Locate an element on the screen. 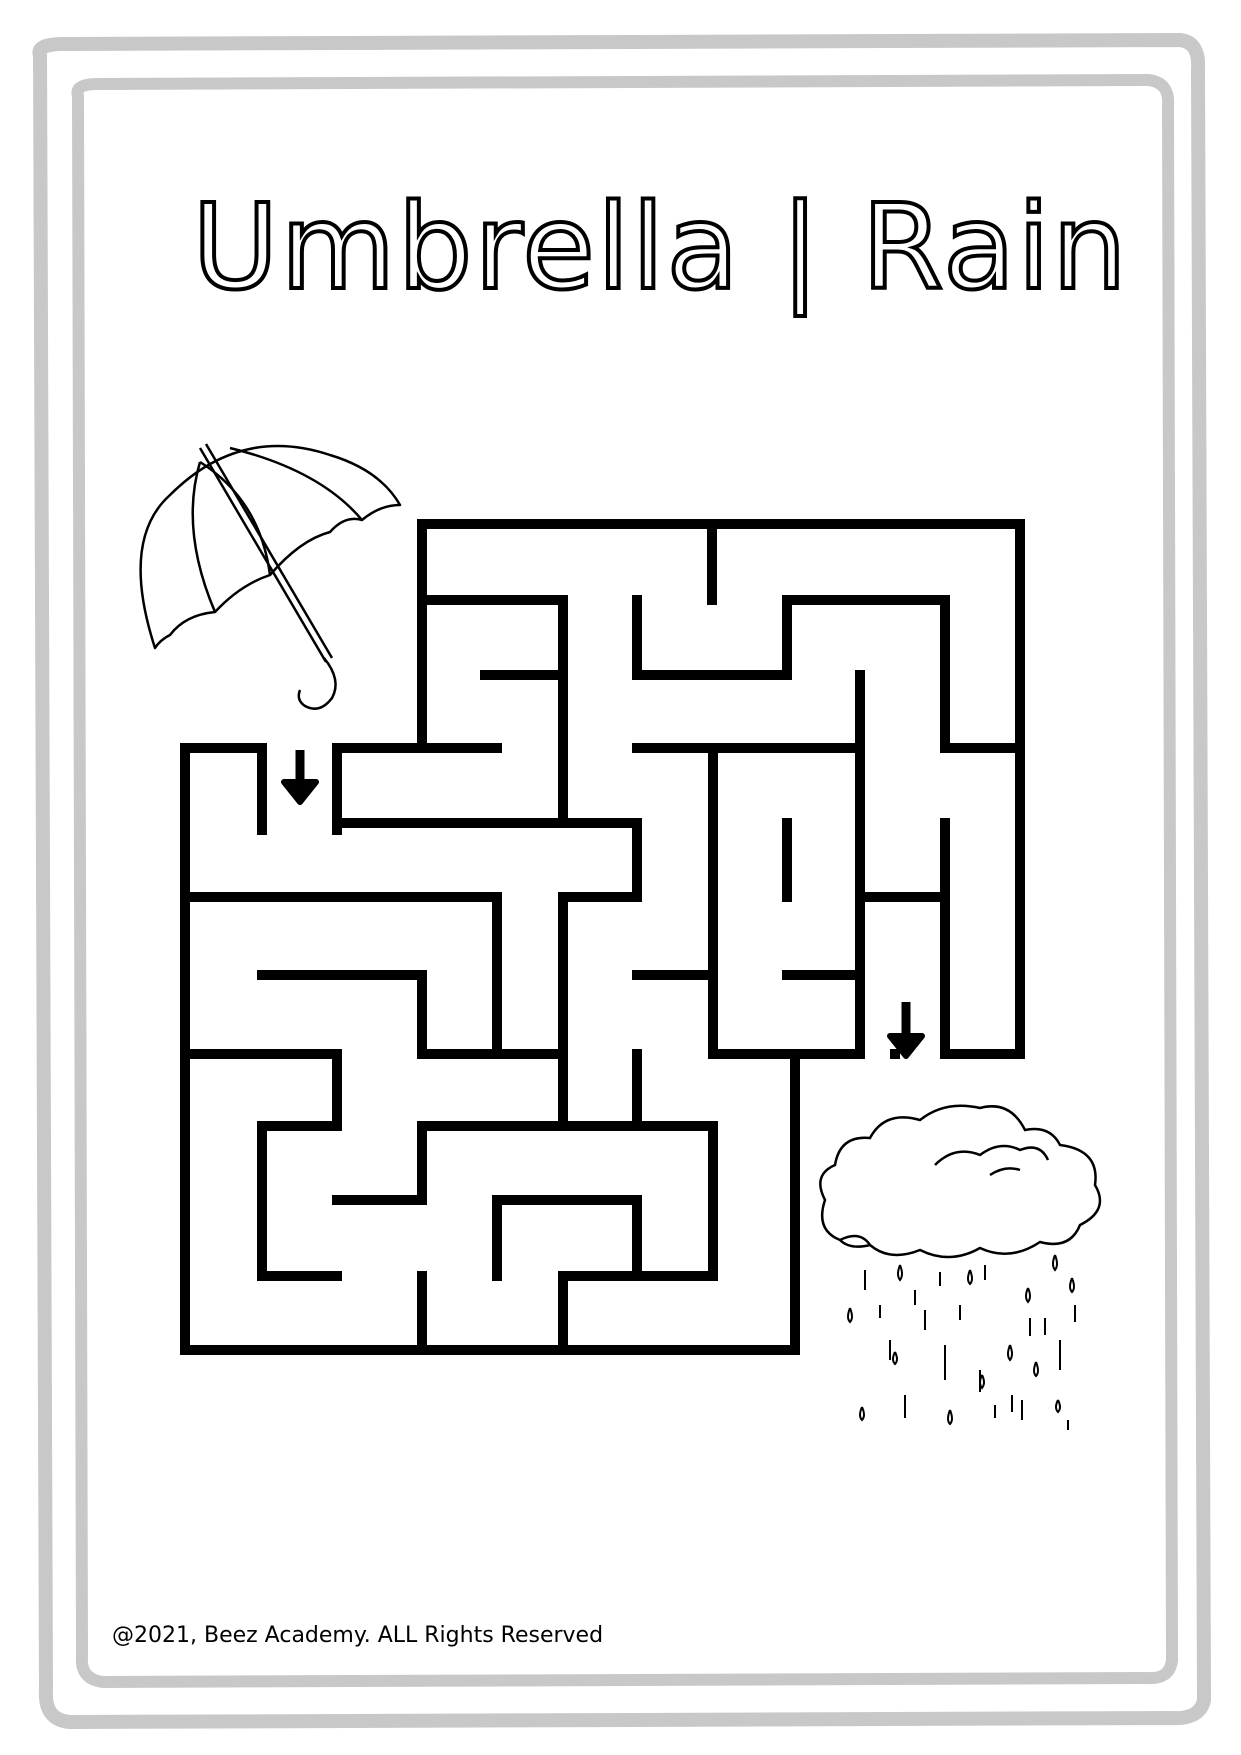  copyright-footer: @2021, Beez Academy. ALL Rights Reserved is located at coordinates (358, 1635).